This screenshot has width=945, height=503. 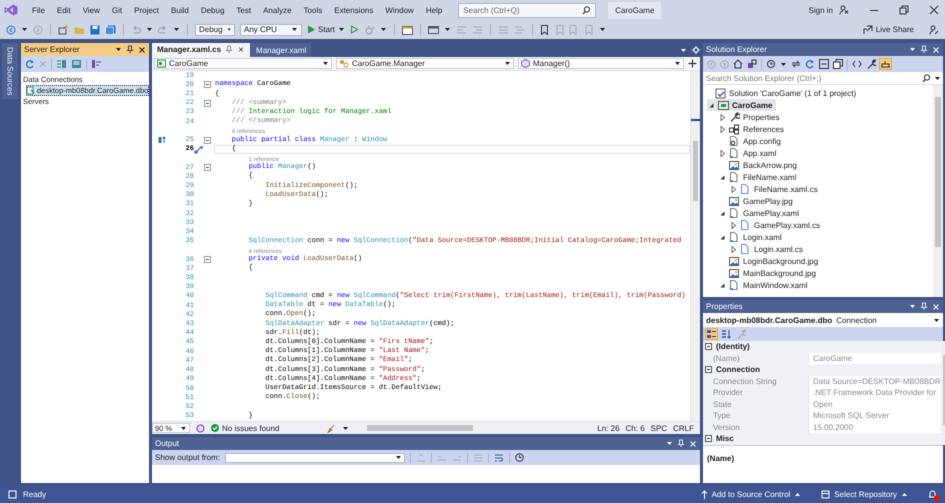 I want to click on clock-icon, so click(x=519, y=457).